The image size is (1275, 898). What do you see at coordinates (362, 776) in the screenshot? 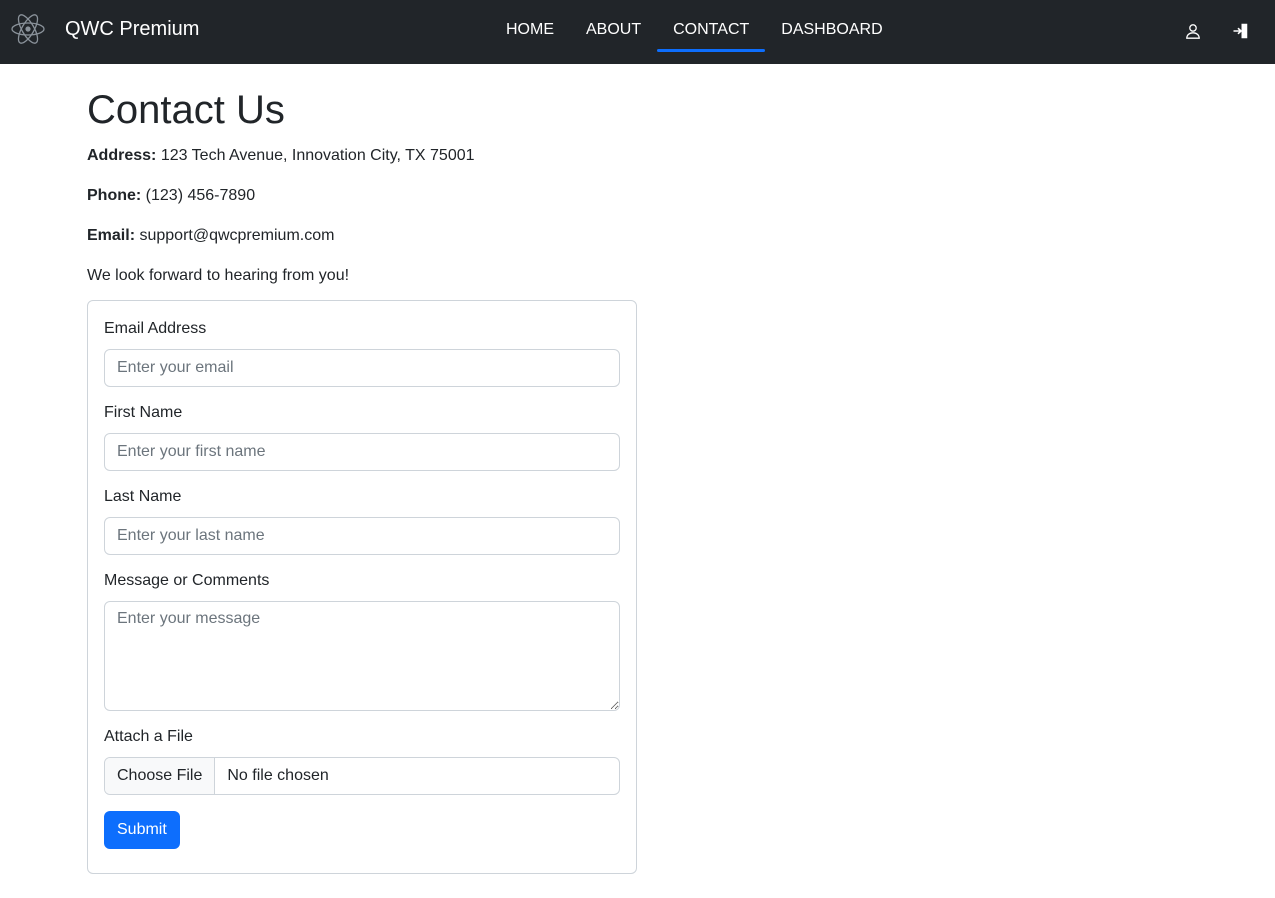
I see `file-input: Choose File No file chosen` at bounding box center [362, 776].